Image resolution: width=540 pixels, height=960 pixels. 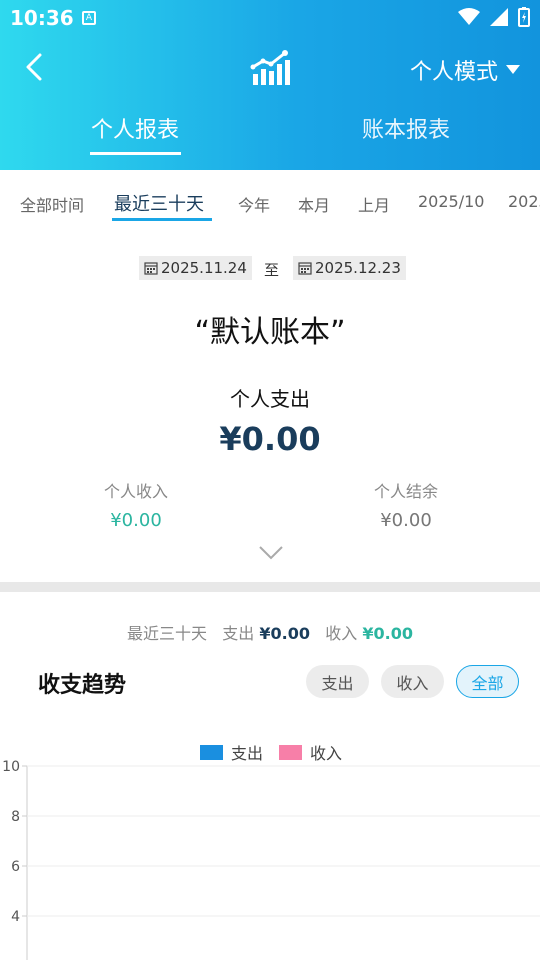 What do you see at coordinates (254, 204) in the screenshot?
I see `filter-this-year: 今年` at bounding box center [254, 204].